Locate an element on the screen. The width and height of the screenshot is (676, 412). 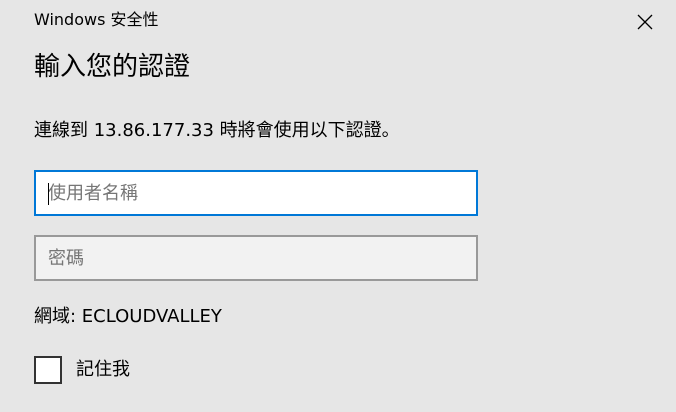
username-input is located at coordinates (256, 193).